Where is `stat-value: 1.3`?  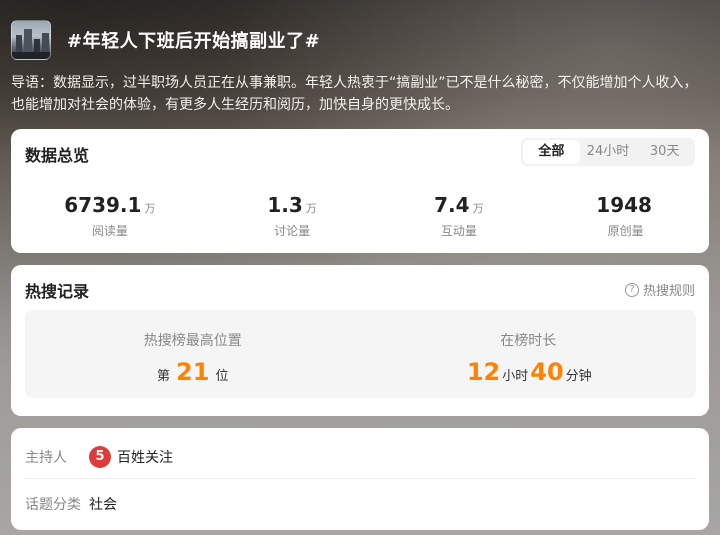
stat-value: 1.3 is located at coordinates (285, 205).